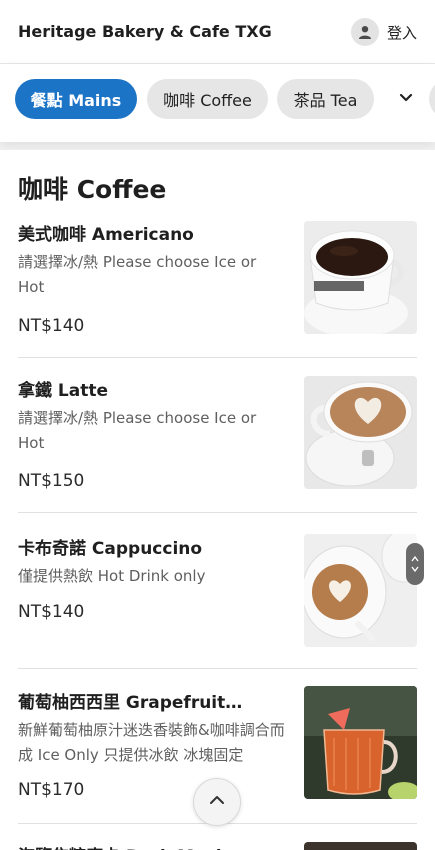  Describe the element at coordinates (432, 99) in the screenshot. I see `tab-overflow-hint` at that location.